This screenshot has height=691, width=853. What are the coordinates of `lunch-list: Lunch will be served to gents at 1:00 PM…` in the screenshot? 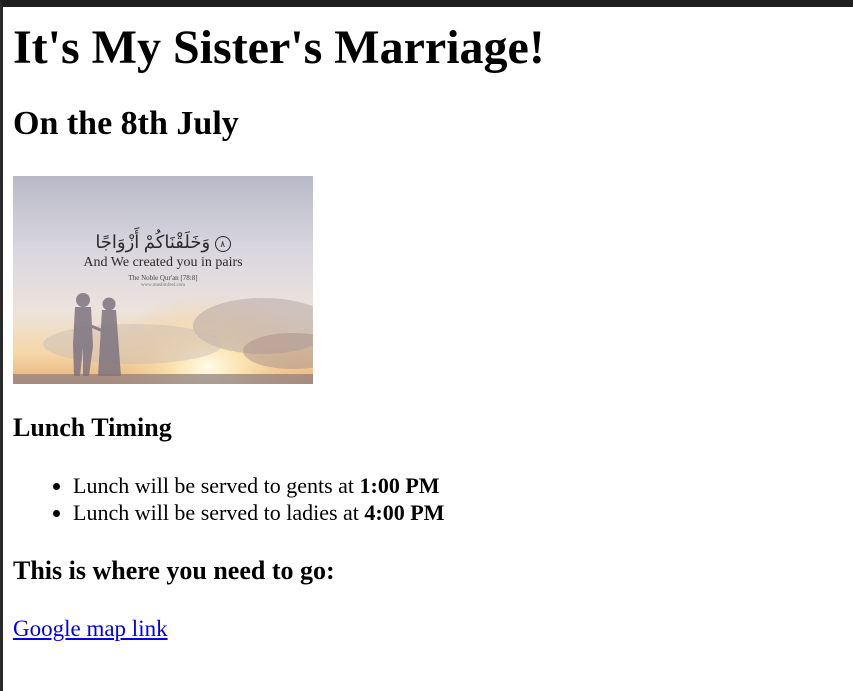 It's located at (433, 499).